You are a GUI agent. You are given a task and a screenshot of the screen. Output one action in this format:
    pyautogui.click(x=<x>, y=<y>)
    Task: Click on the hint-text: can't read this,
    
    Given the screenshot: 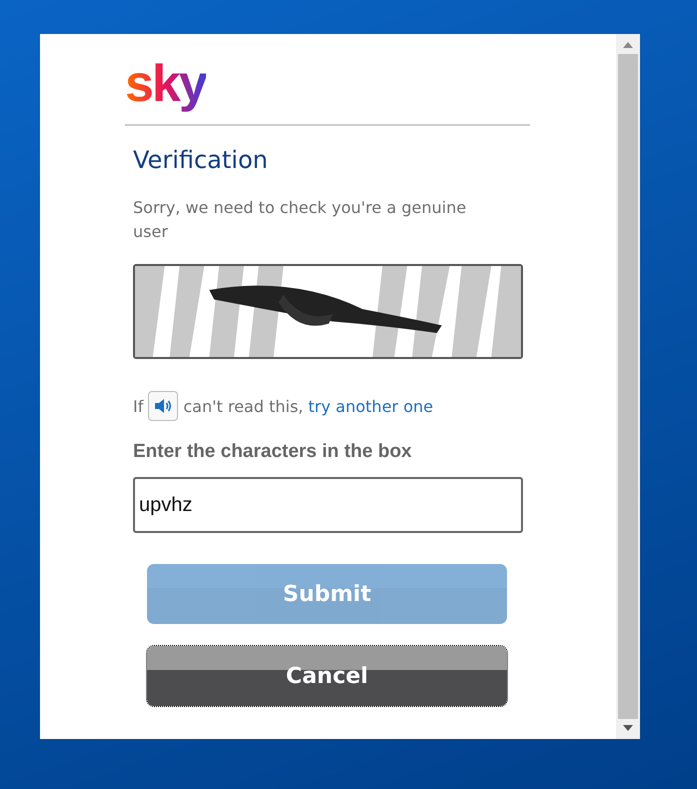 What is the action you would take?
    pyautogui.click(x=243, y=406)
    